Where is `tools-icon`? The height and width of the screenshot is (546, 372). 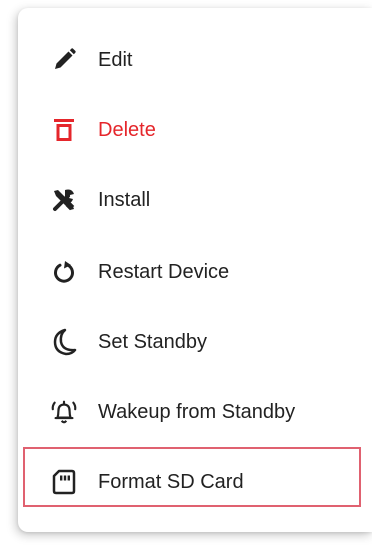
tools-icon is located at coordinates (64, 200).